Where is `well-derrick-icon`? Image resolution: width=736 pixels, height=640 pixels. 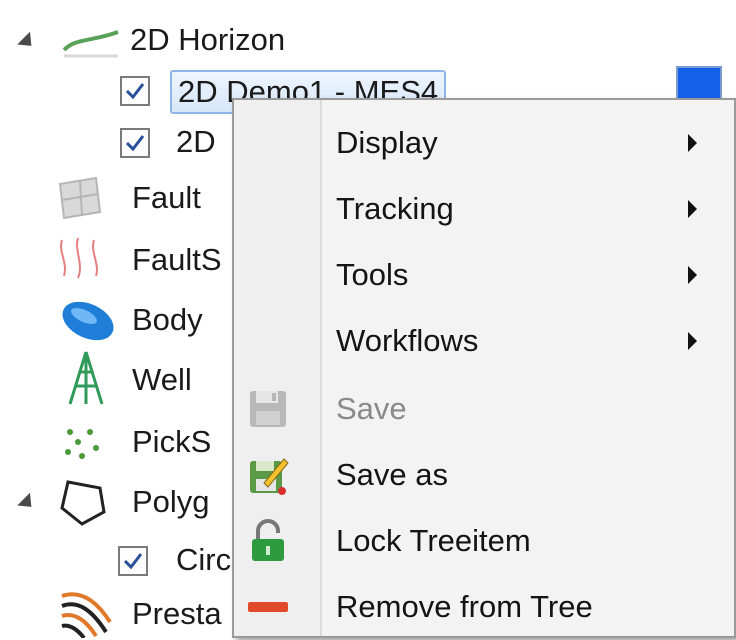
well-derrick-icon is located at coordinates (86, 378).